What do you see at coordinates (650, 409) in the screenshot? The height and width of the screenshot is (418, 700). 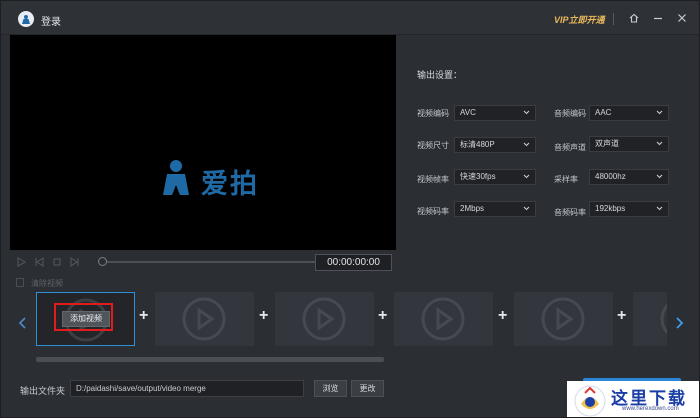 I see `watermark-url: www.herexdown.com` at bounding box center [650, 409].